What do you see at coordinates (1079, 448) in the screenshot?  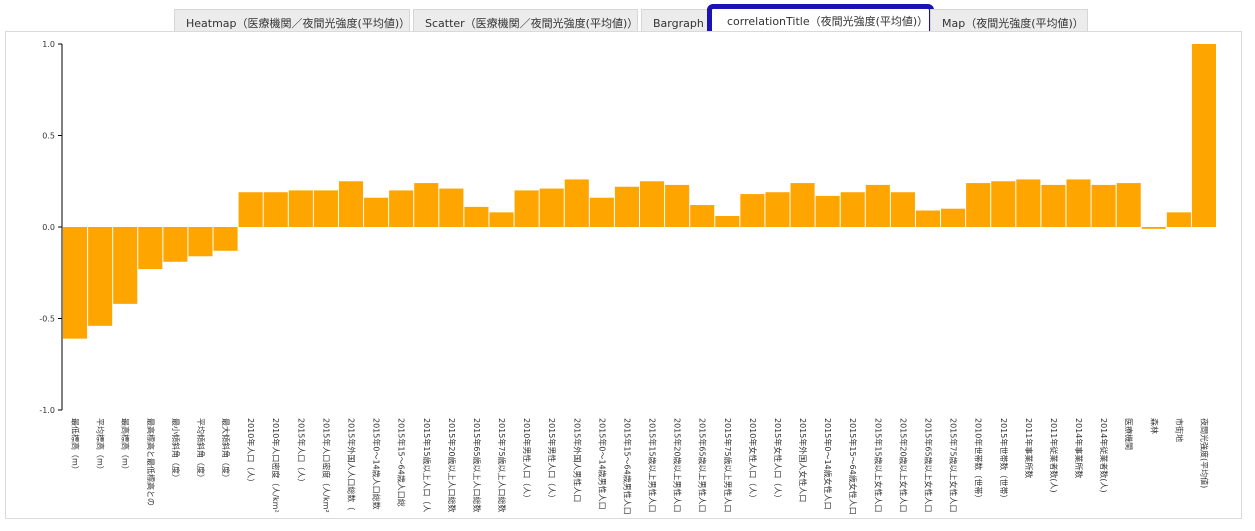 I see `x-tick-label: 2014年事業所数` at bounding box center [1079, 448].